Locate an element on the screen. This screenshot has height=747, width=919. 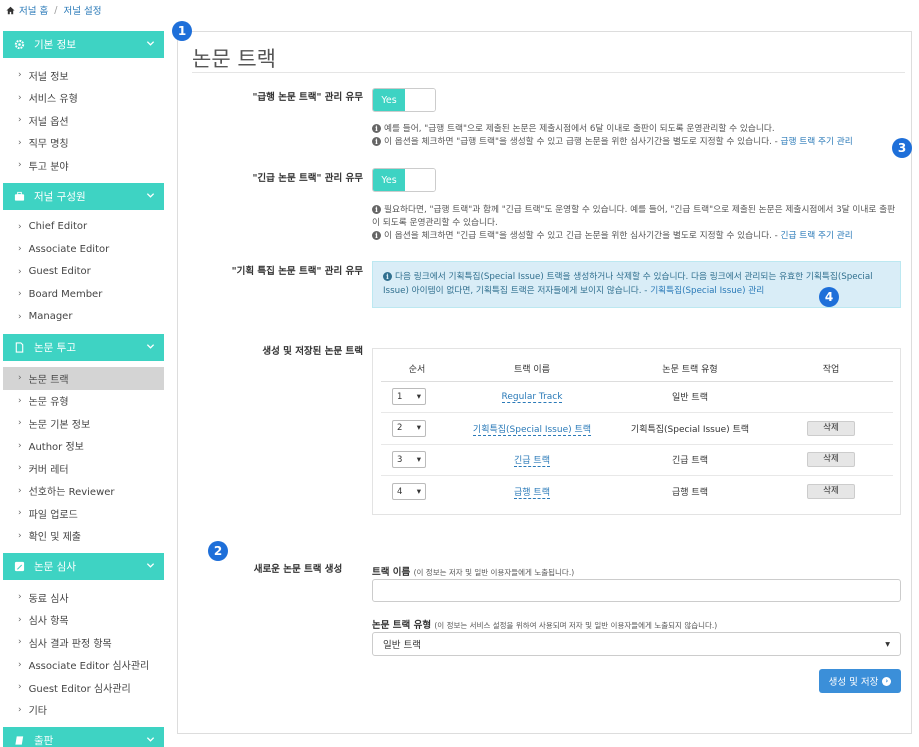
new-track-label: 새로운 논문 트랙 생성 is located at coordinates (298, 569).